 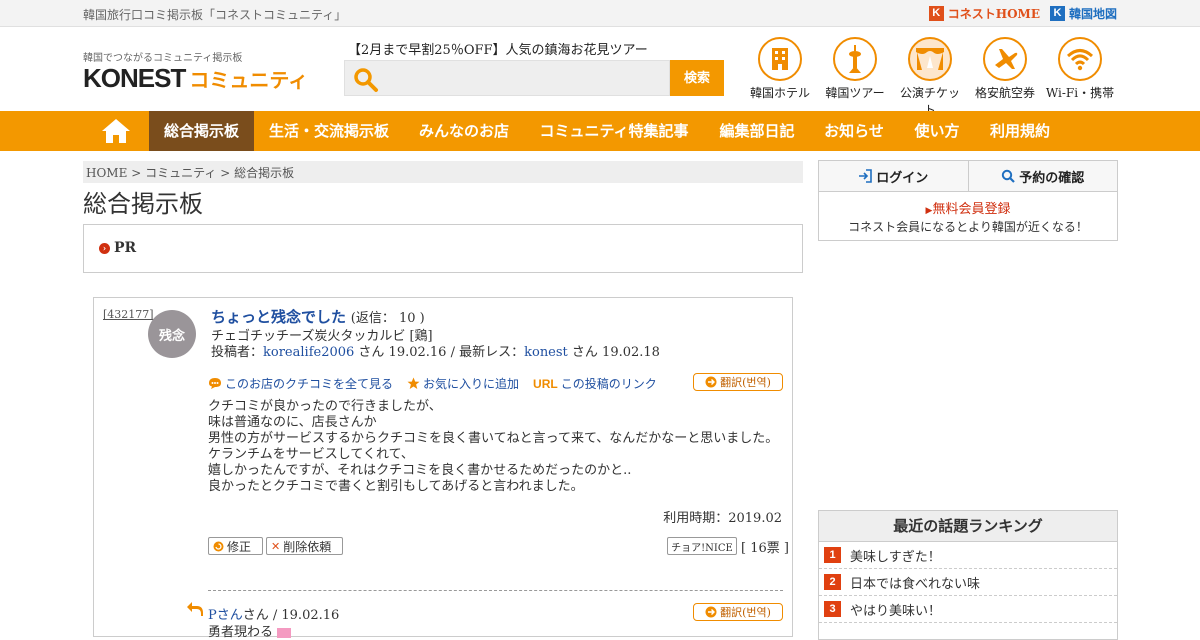 What do you see at coordinates (180, 173) in the screenshot?
I see `breadcrumb-community: コミュニティ` at bounding box center [180, 173].